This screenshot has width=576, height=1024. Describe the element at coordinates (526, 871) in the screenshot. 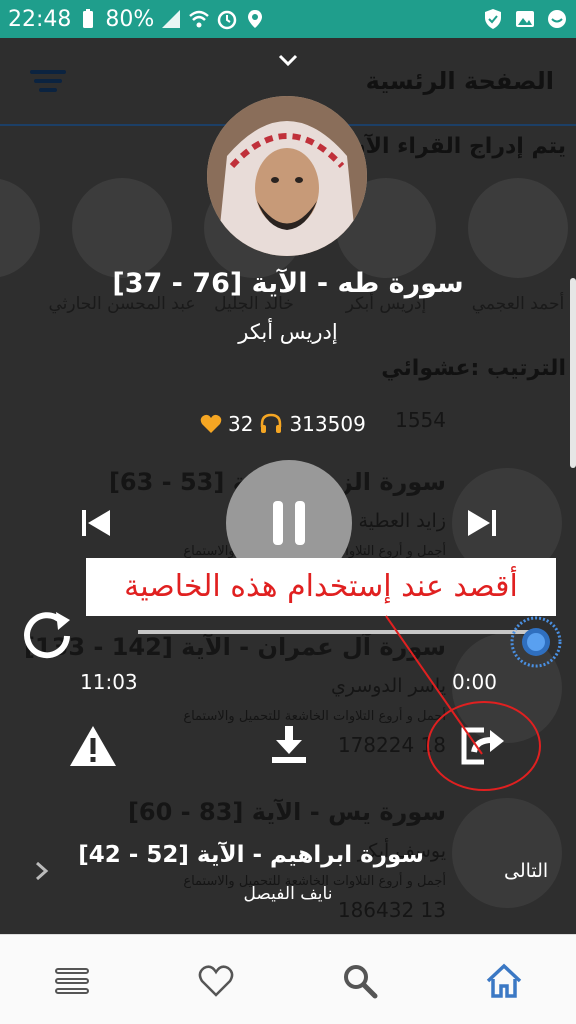

I see `next-label: التالى` at that location.